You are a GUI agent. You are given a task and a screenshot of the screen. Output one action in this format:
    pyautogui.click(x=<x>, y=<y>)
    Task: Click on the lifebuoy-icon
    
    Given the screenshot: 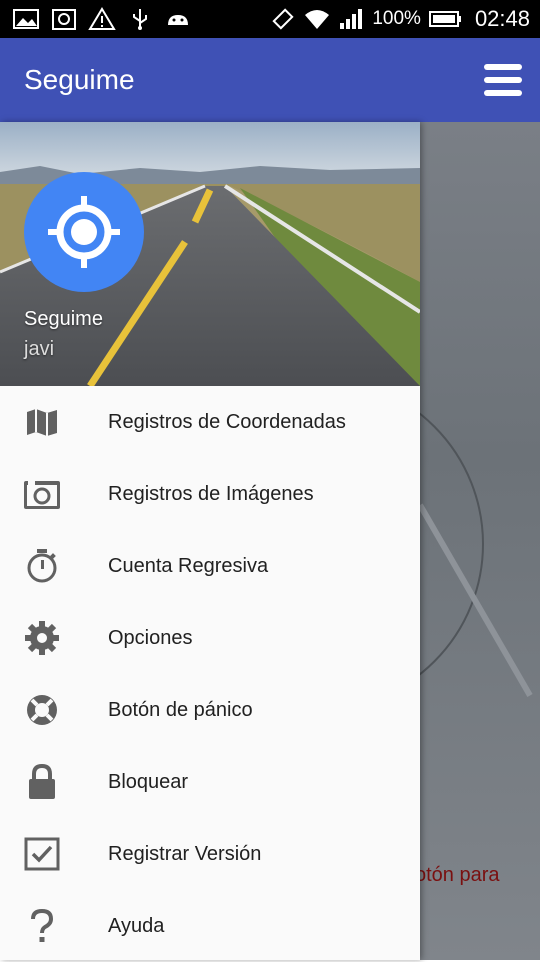 What is the action you would take?
    pyautogui.click(x=42, y=710)
    